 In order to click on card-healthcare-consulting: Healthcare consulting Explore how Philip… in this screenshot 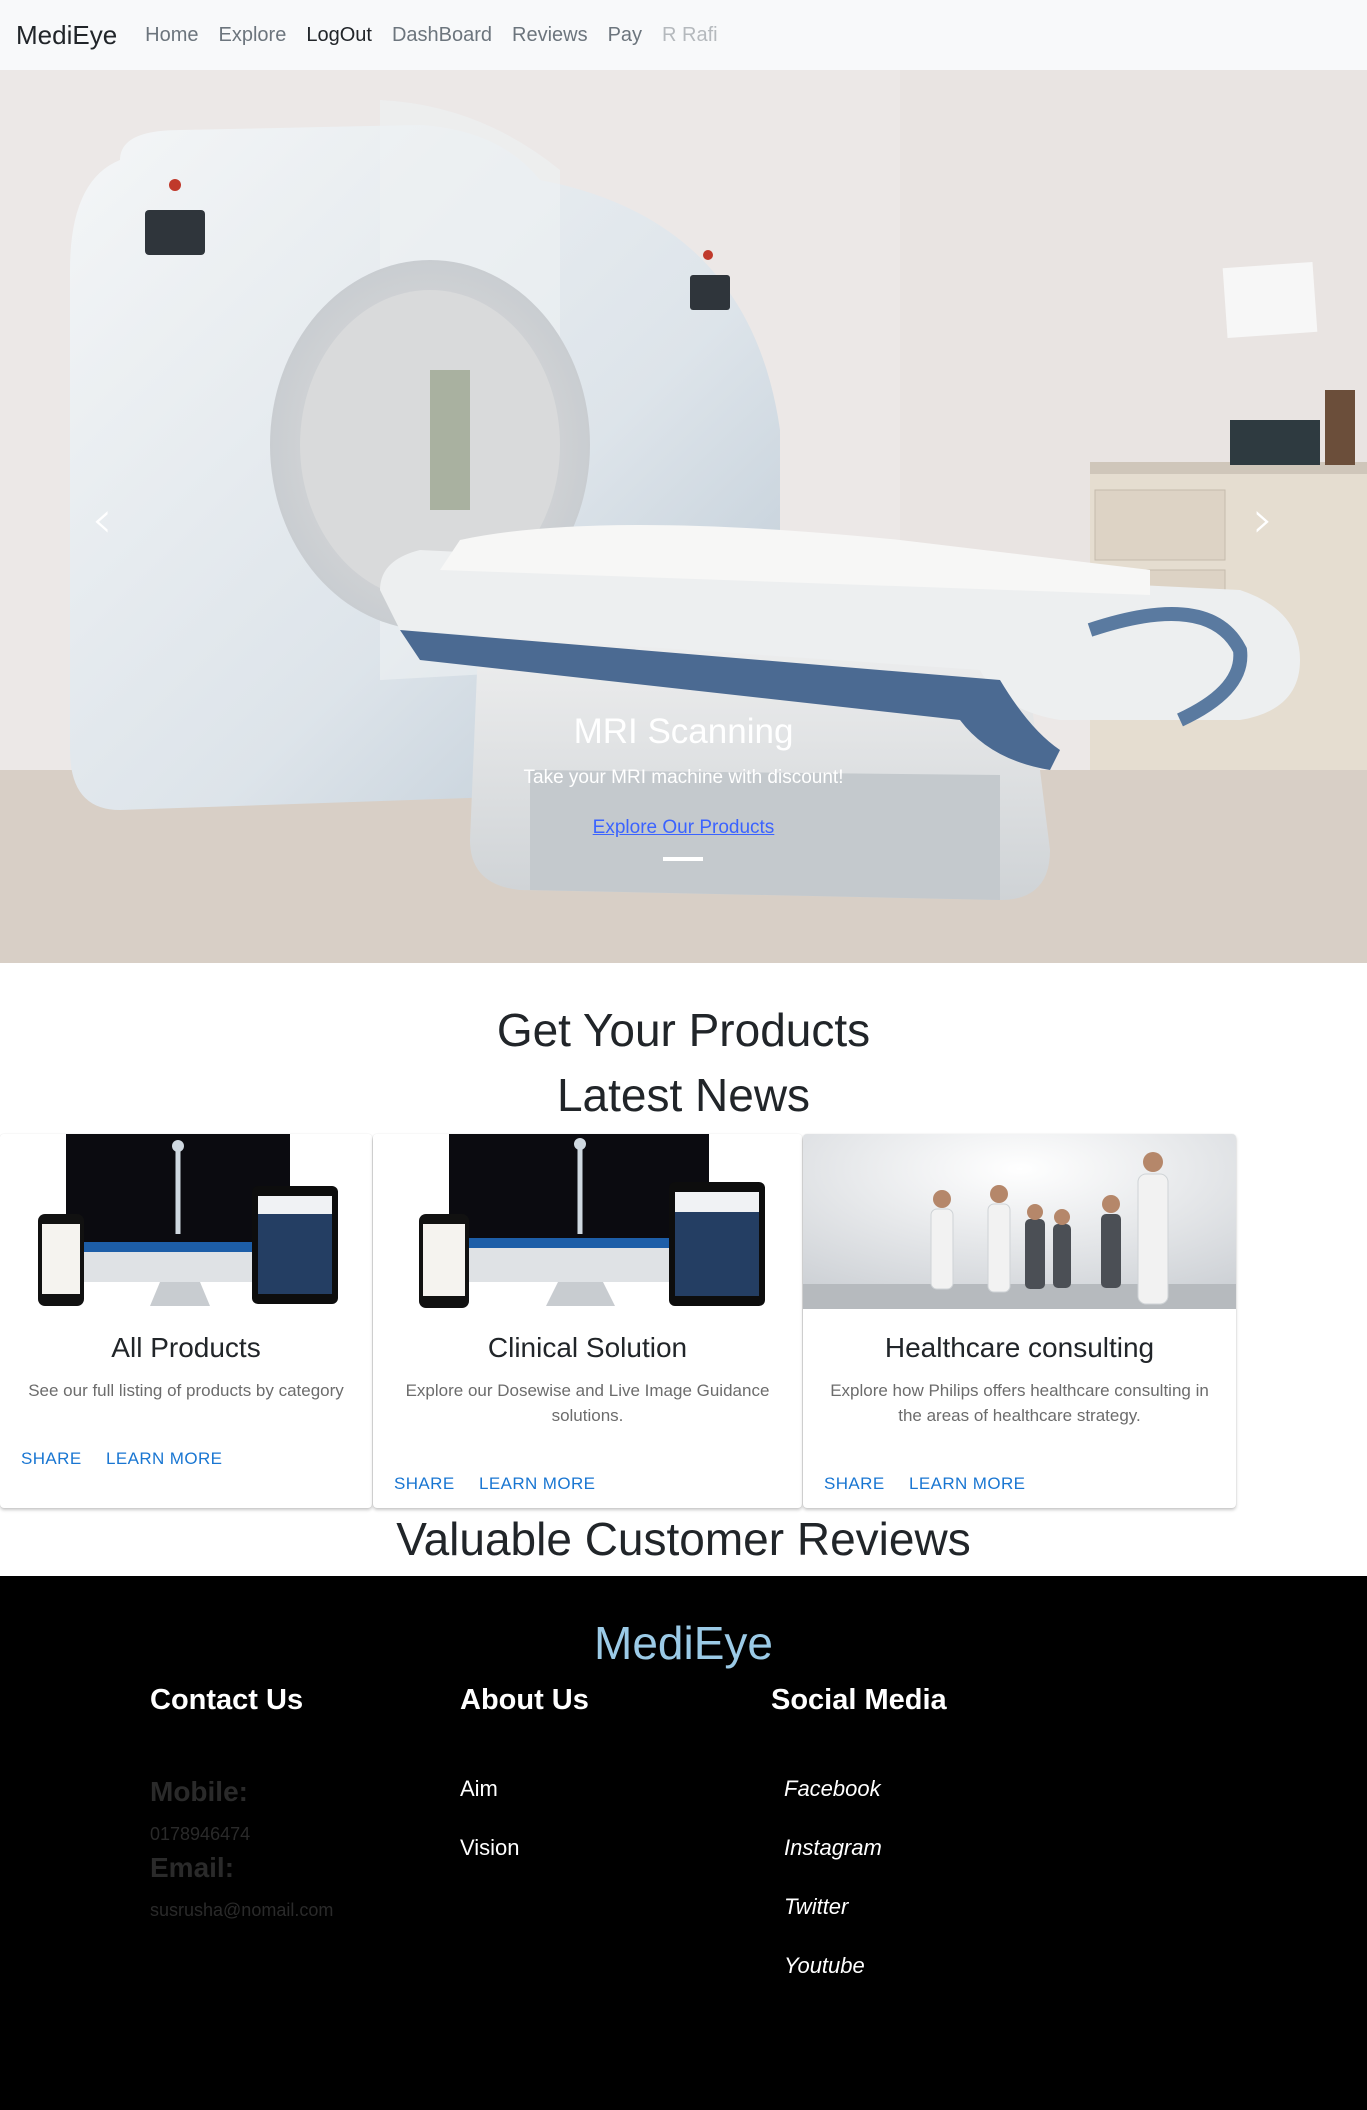, I will do `click(1019, 1321)`.